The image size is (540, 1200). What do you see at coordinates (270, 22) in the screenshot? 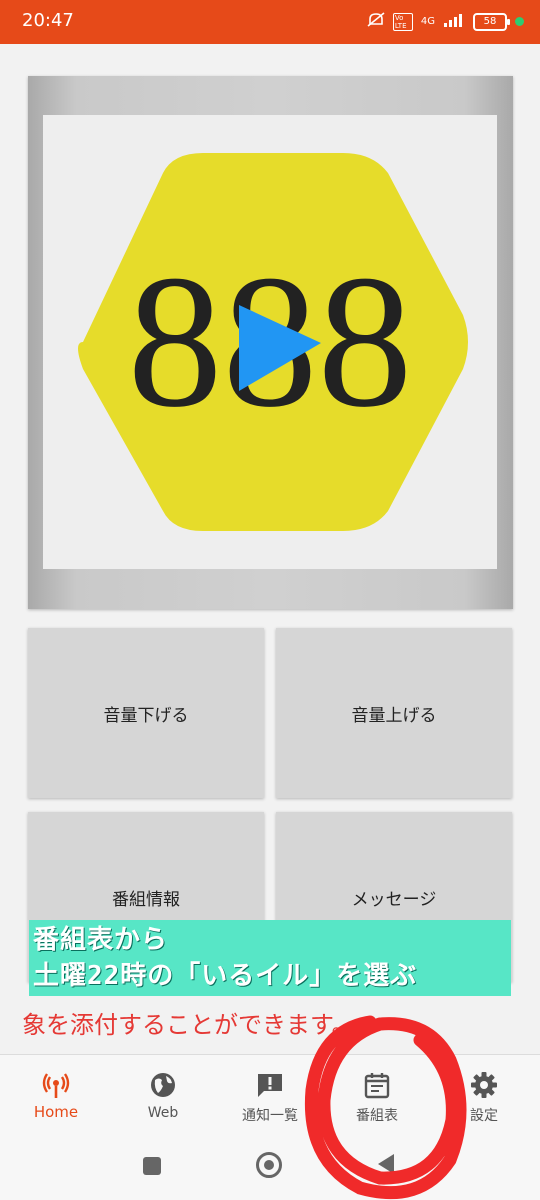
I see `status-bar: 20:47 Vo LTE 4G 58` at bounding box center [270, 22].